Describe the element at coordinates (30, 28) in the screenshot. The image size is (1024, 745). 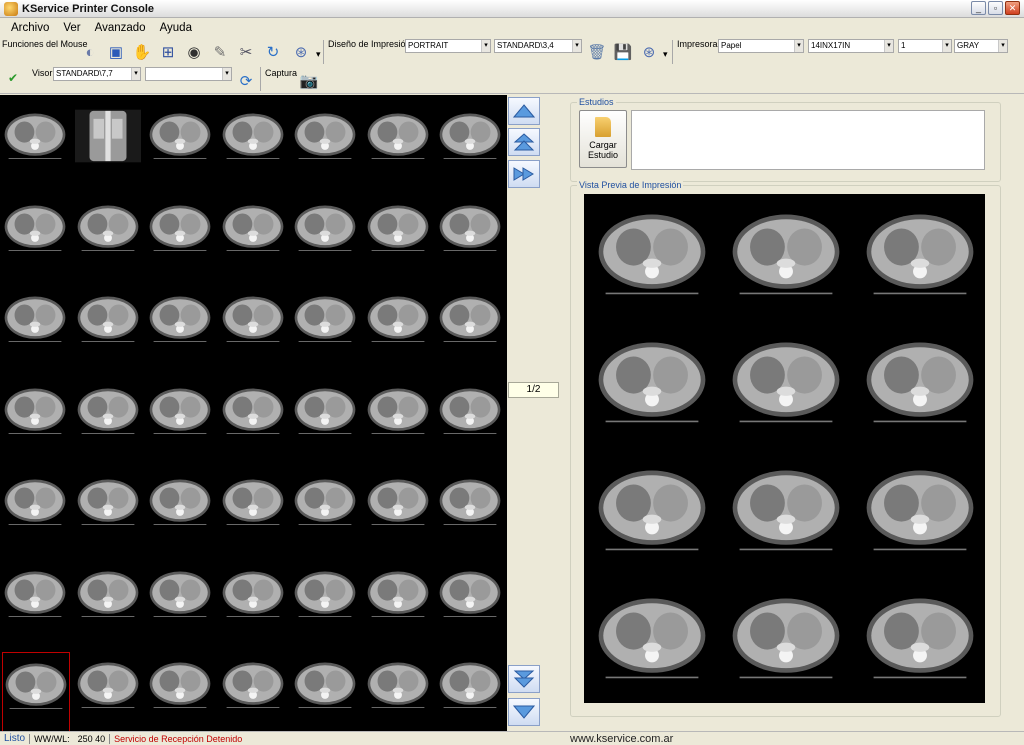
I see `menu-archivo: Archivo` at that location.